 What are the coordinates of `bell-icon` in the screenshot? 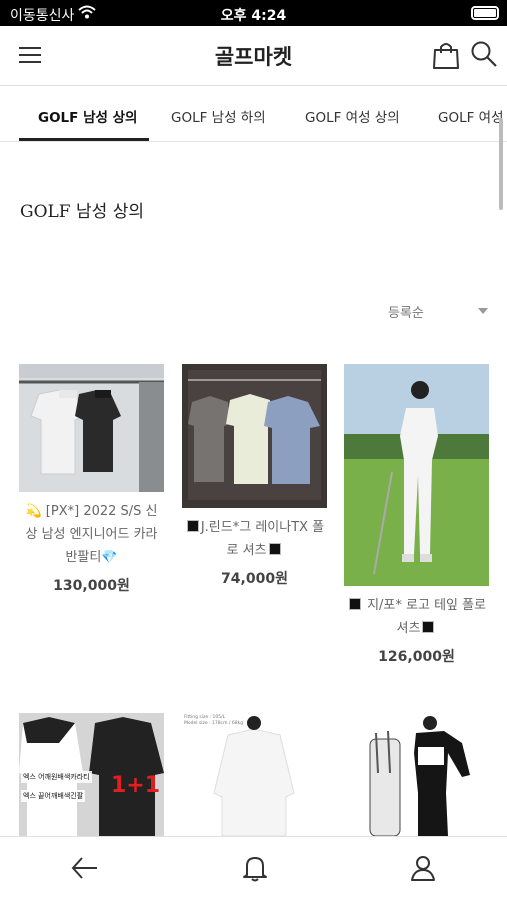 It's located at (255, 868).